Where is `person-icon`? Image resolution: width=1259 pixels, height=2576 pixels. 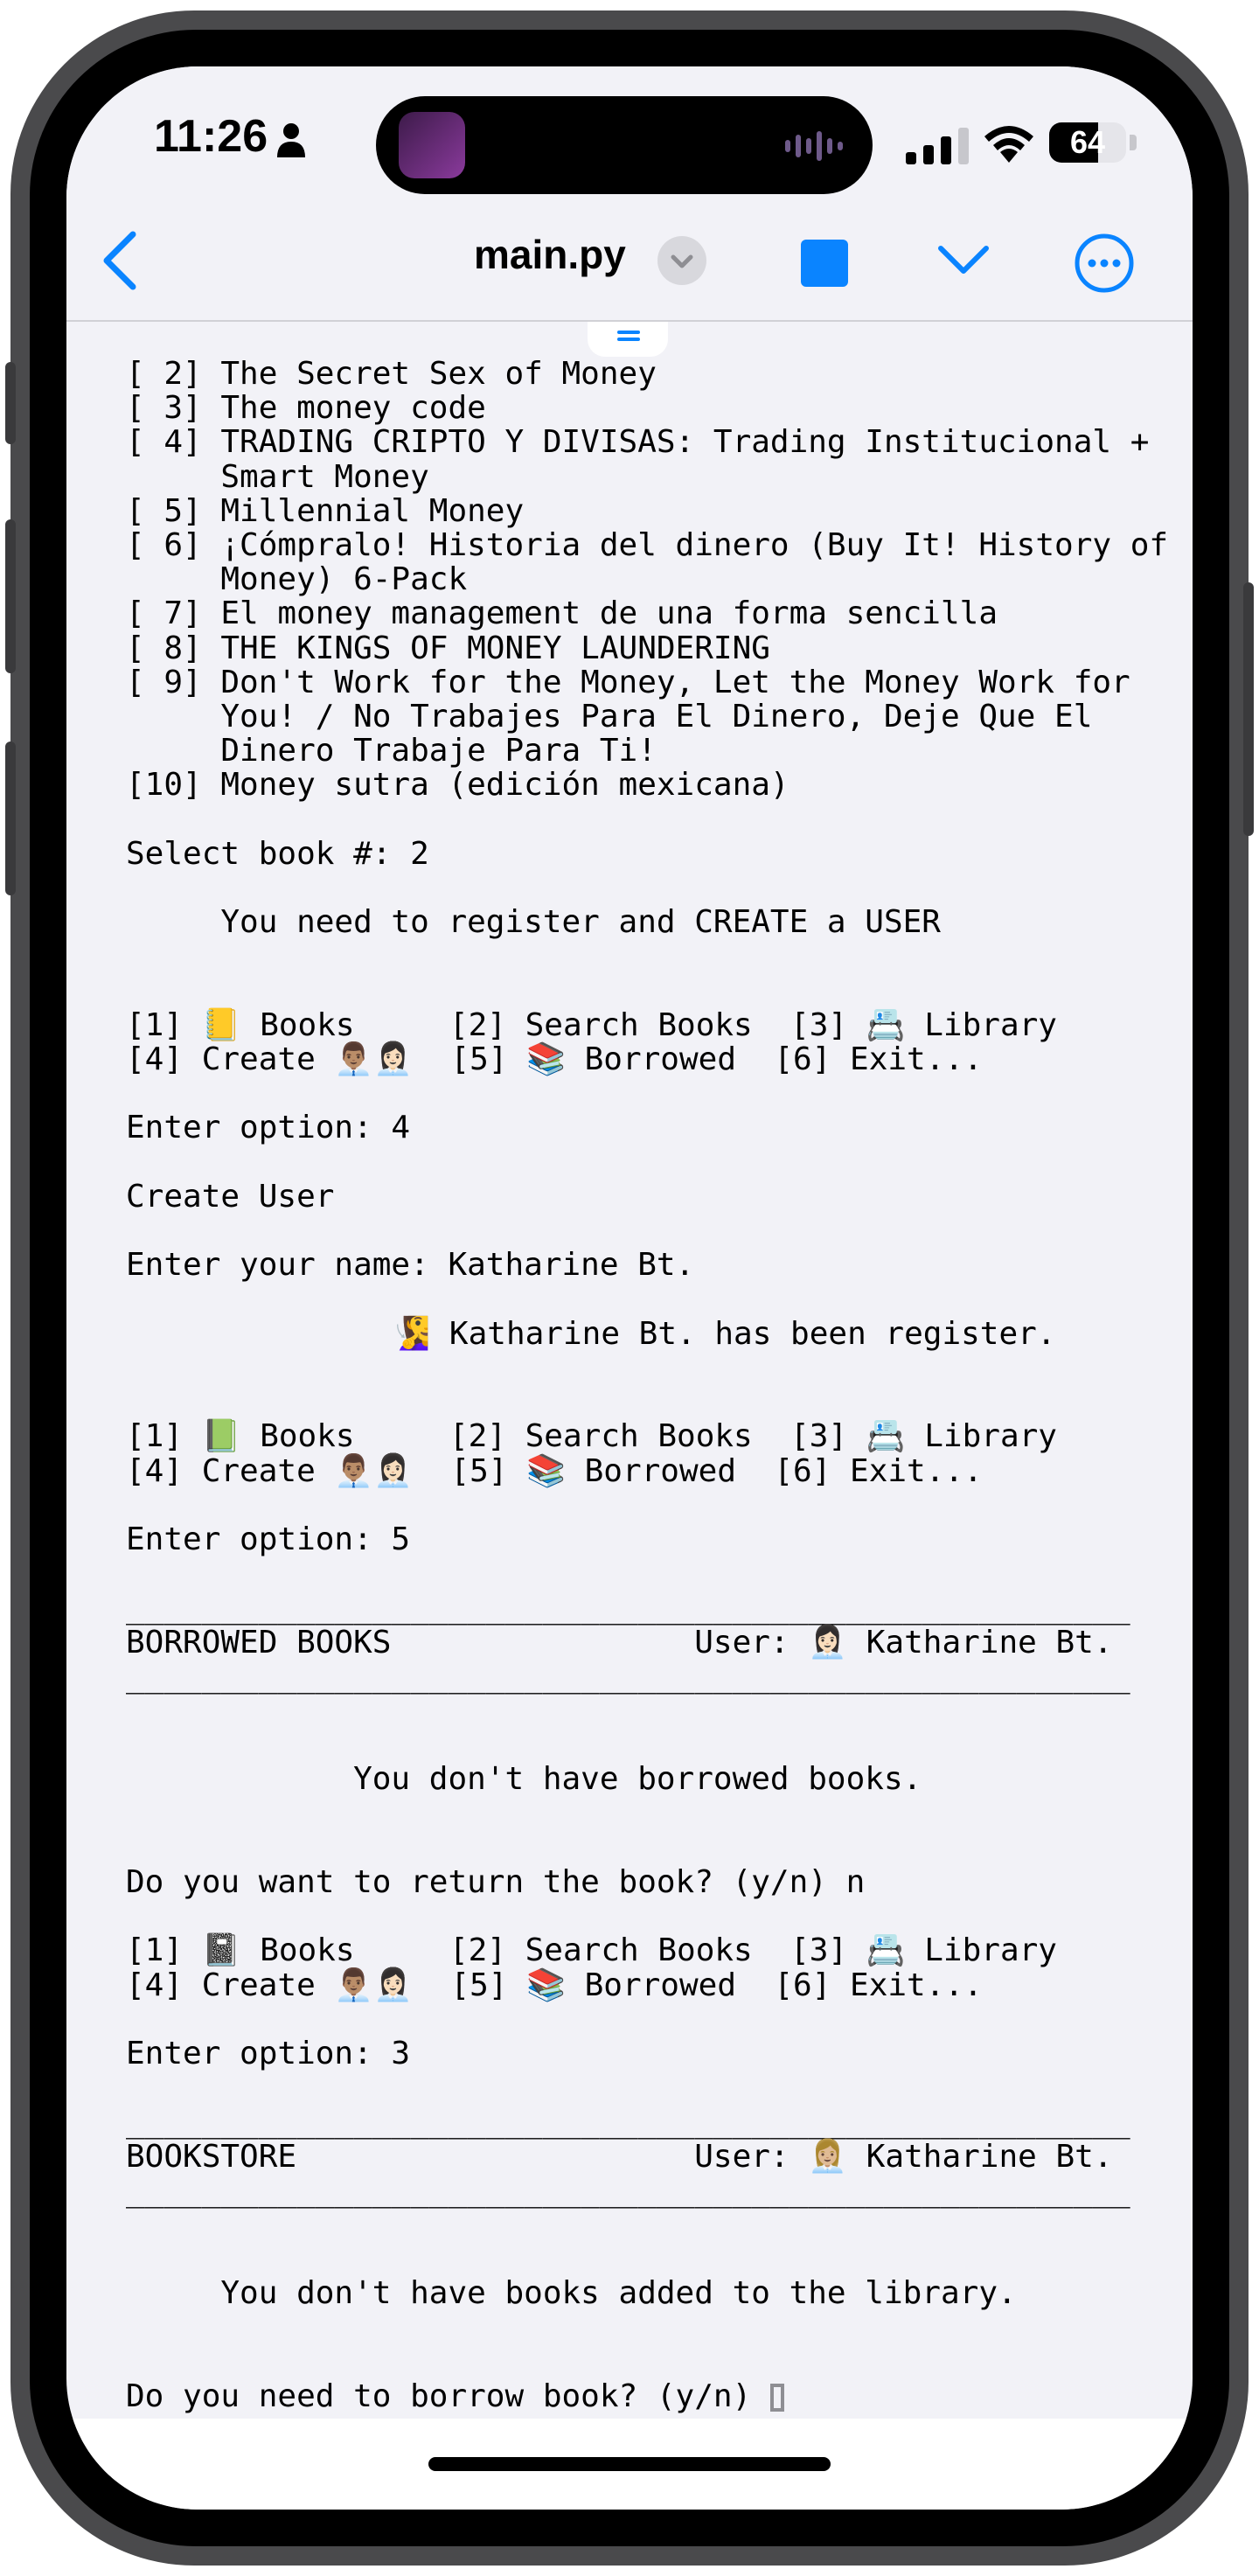 person-icon is located at coordinates (291, 140).